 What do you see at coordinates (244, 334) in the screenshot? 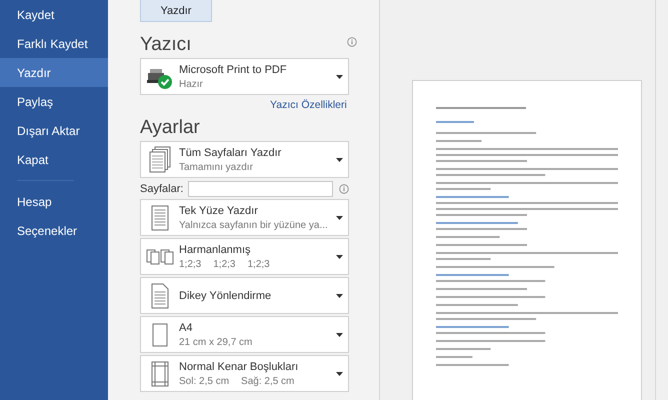
I see `settings-dropdown: A4 21 cm x 29,7 cm` at bounding box center [244, 334].